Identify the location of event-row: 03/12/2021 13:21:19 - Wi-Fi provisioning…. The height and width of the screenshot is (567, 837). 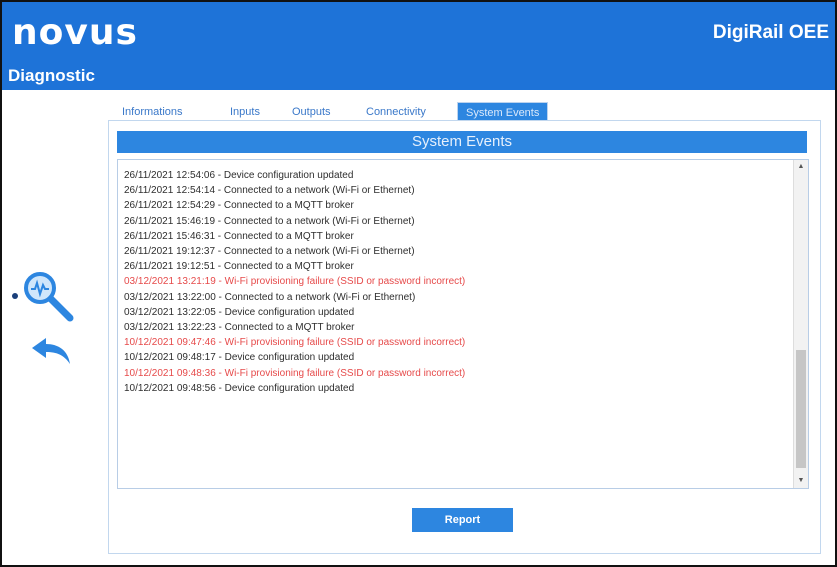
(295, 282).